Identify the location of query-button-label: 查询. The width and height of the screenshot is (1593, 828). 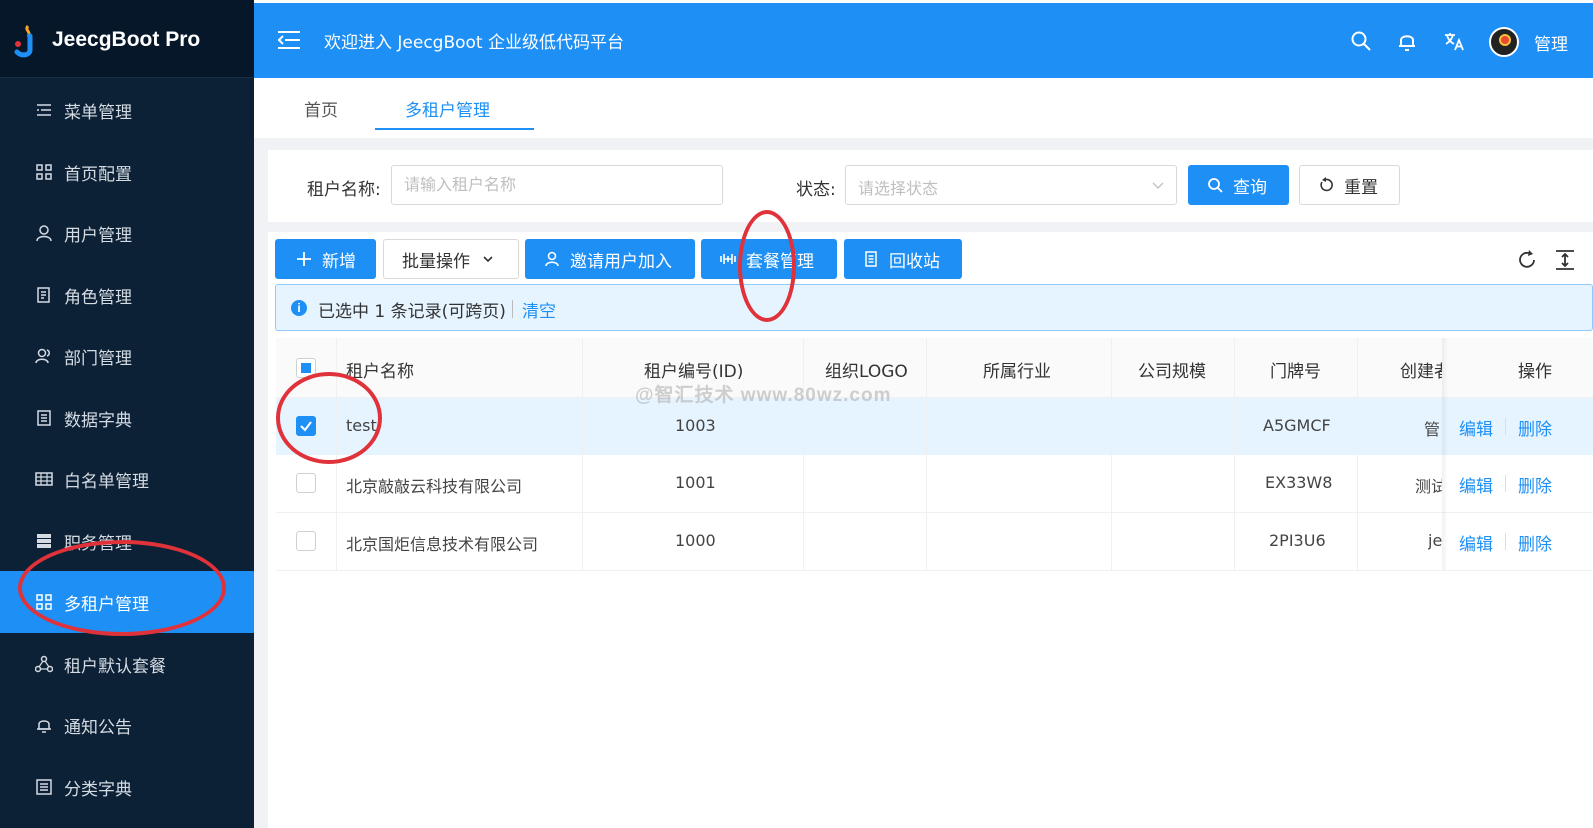
(1250, 187).